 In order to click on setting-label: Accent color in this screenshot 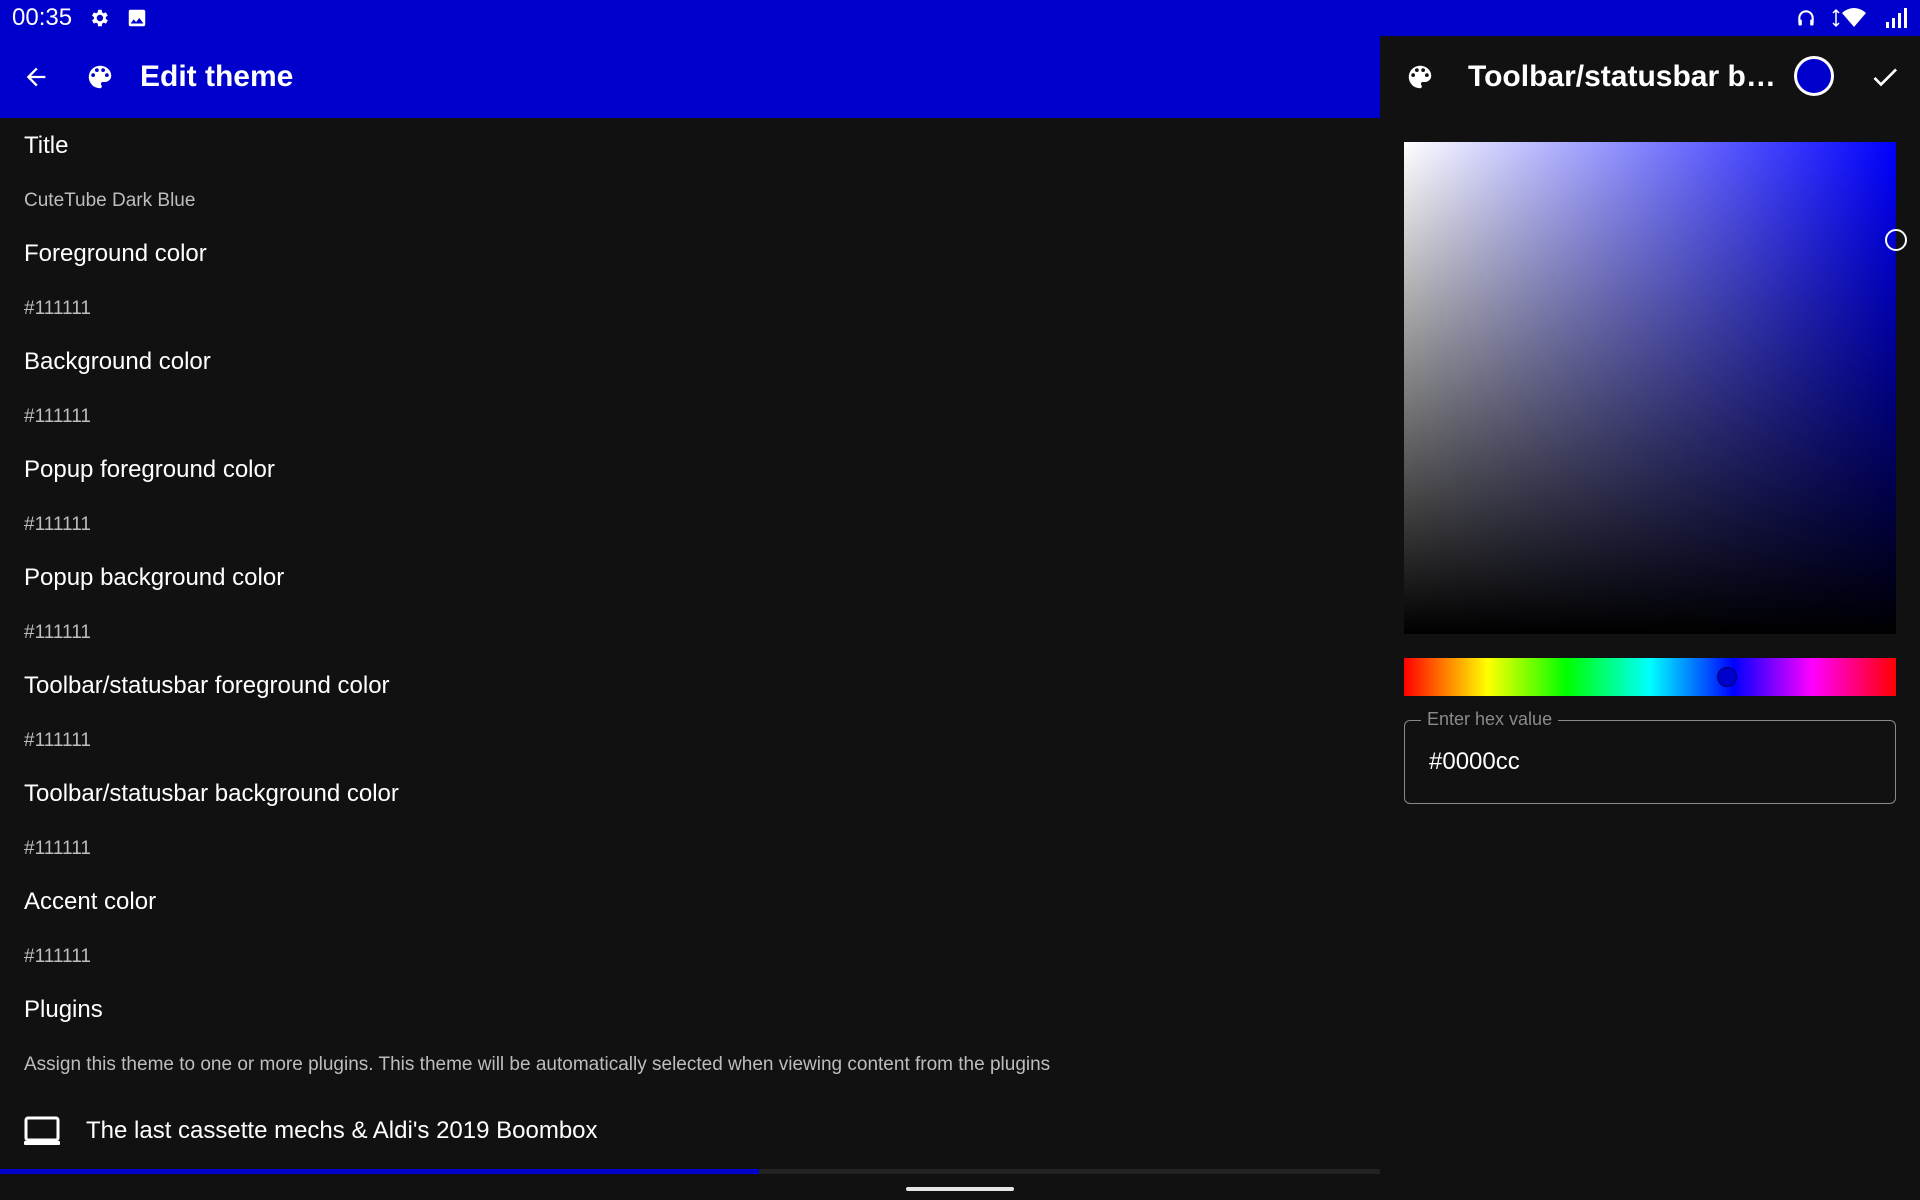, I will do `click(90, 901)`.